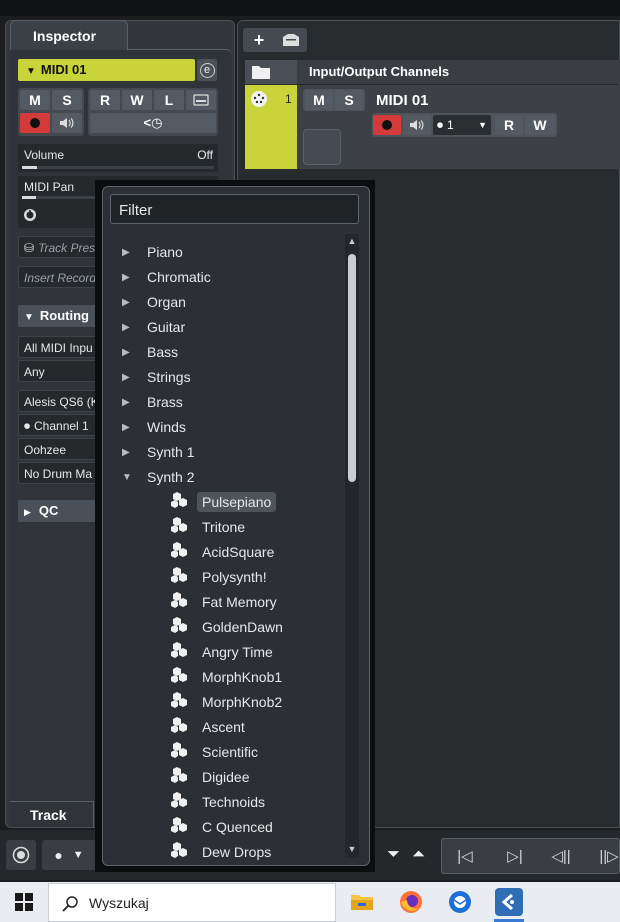 This screenshot has width=620, height=922. I want to click on edit-e-icon: e, so click(207, 70).